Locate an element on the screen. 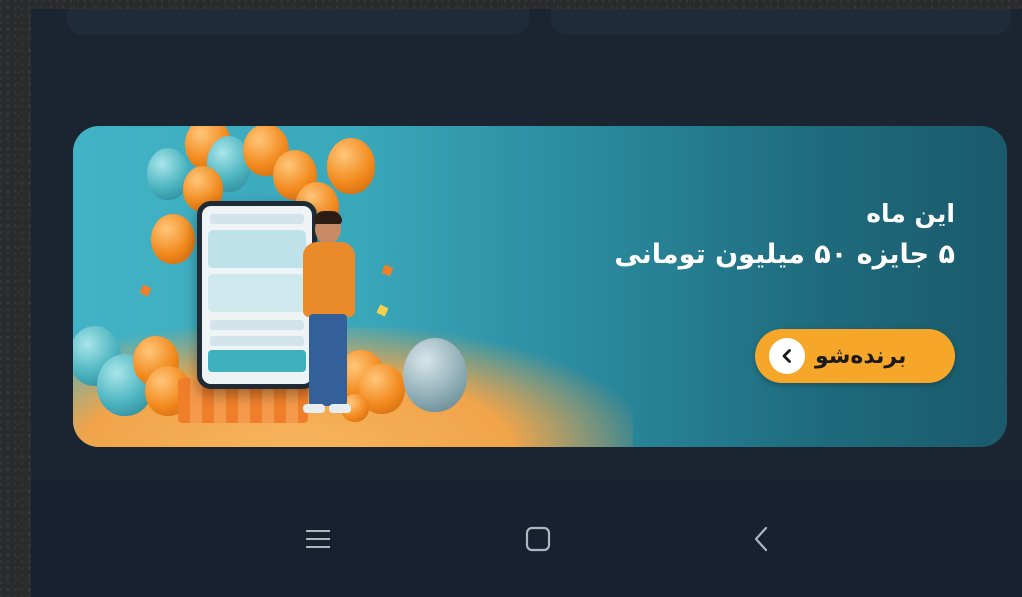  win-button: برنده‌شو is located at coordinates (855, 356).